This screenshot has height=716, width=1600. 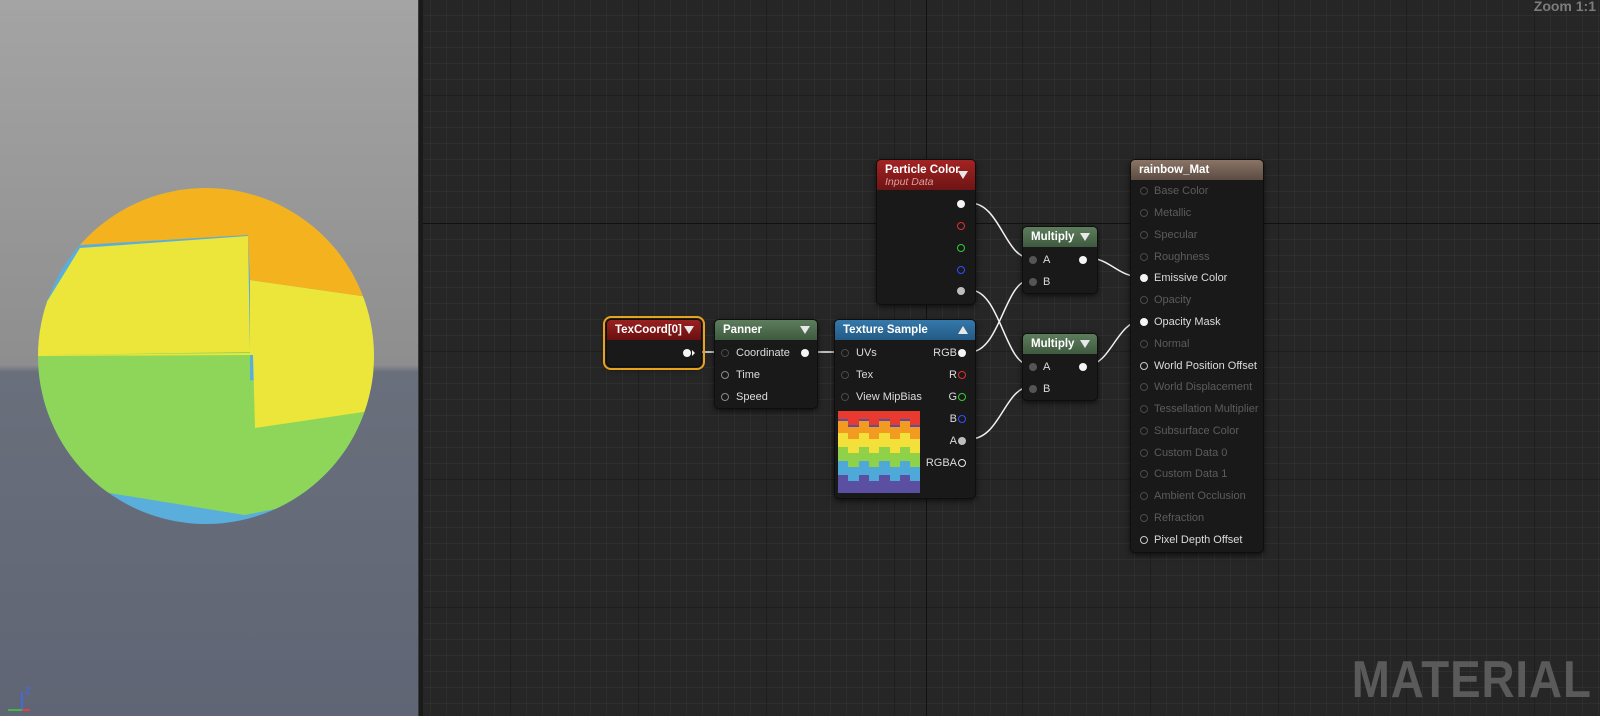 I want to click on result-input-roughness: Roughness, so click(x=1175, y=257).